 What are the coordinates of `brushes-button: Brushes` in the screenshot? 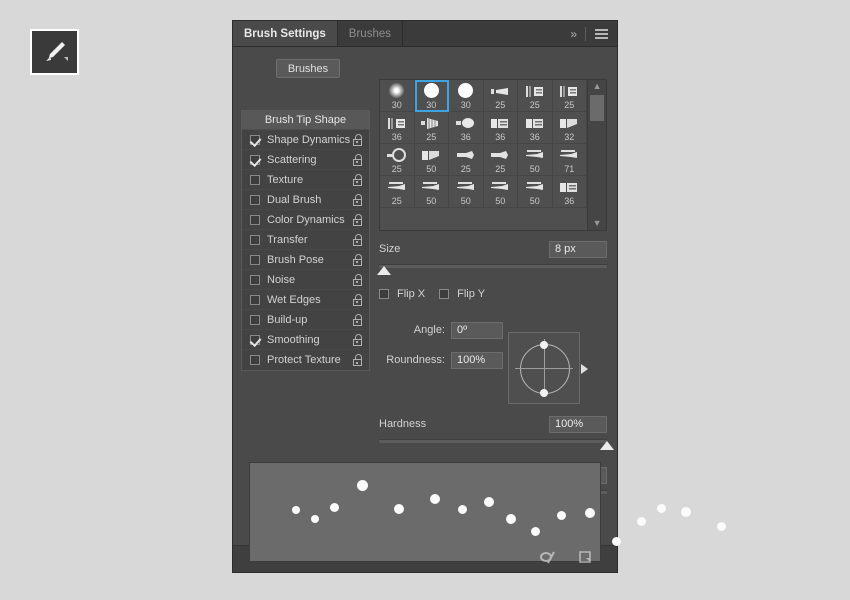 It's located at (308, 68).